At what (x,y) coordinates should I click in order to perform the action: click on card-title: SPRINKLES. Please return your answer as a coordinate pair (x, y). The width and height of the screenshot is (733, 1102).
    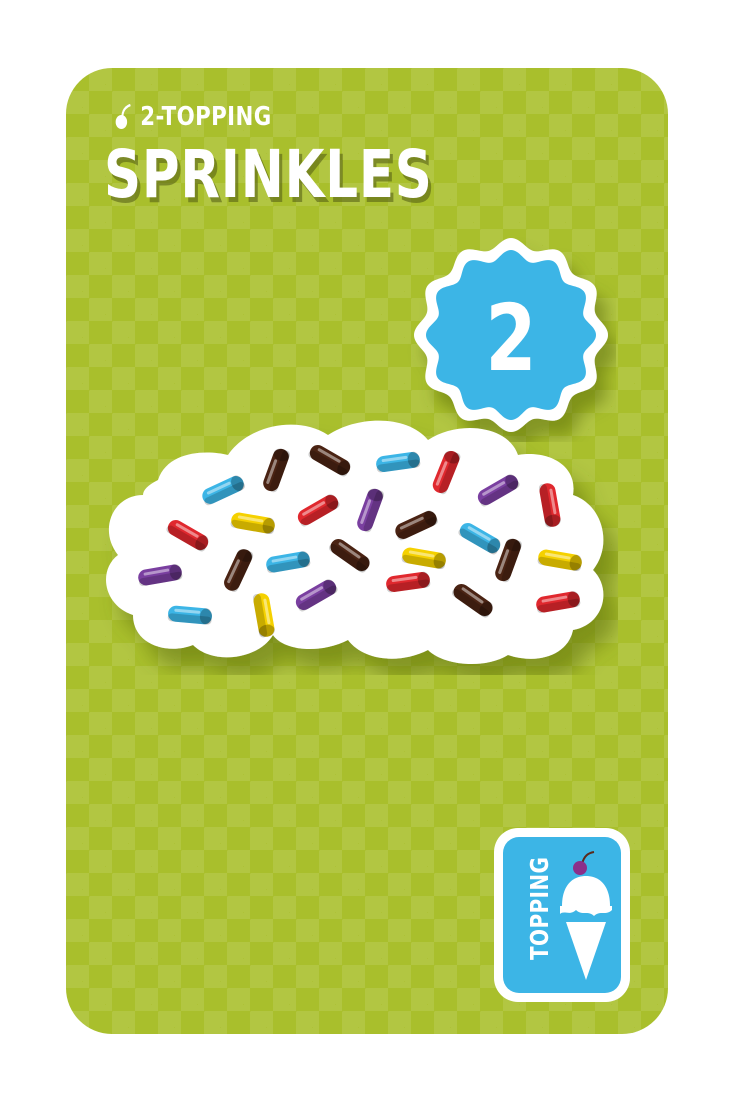
    Looking at the image, I should click on (268, 174).